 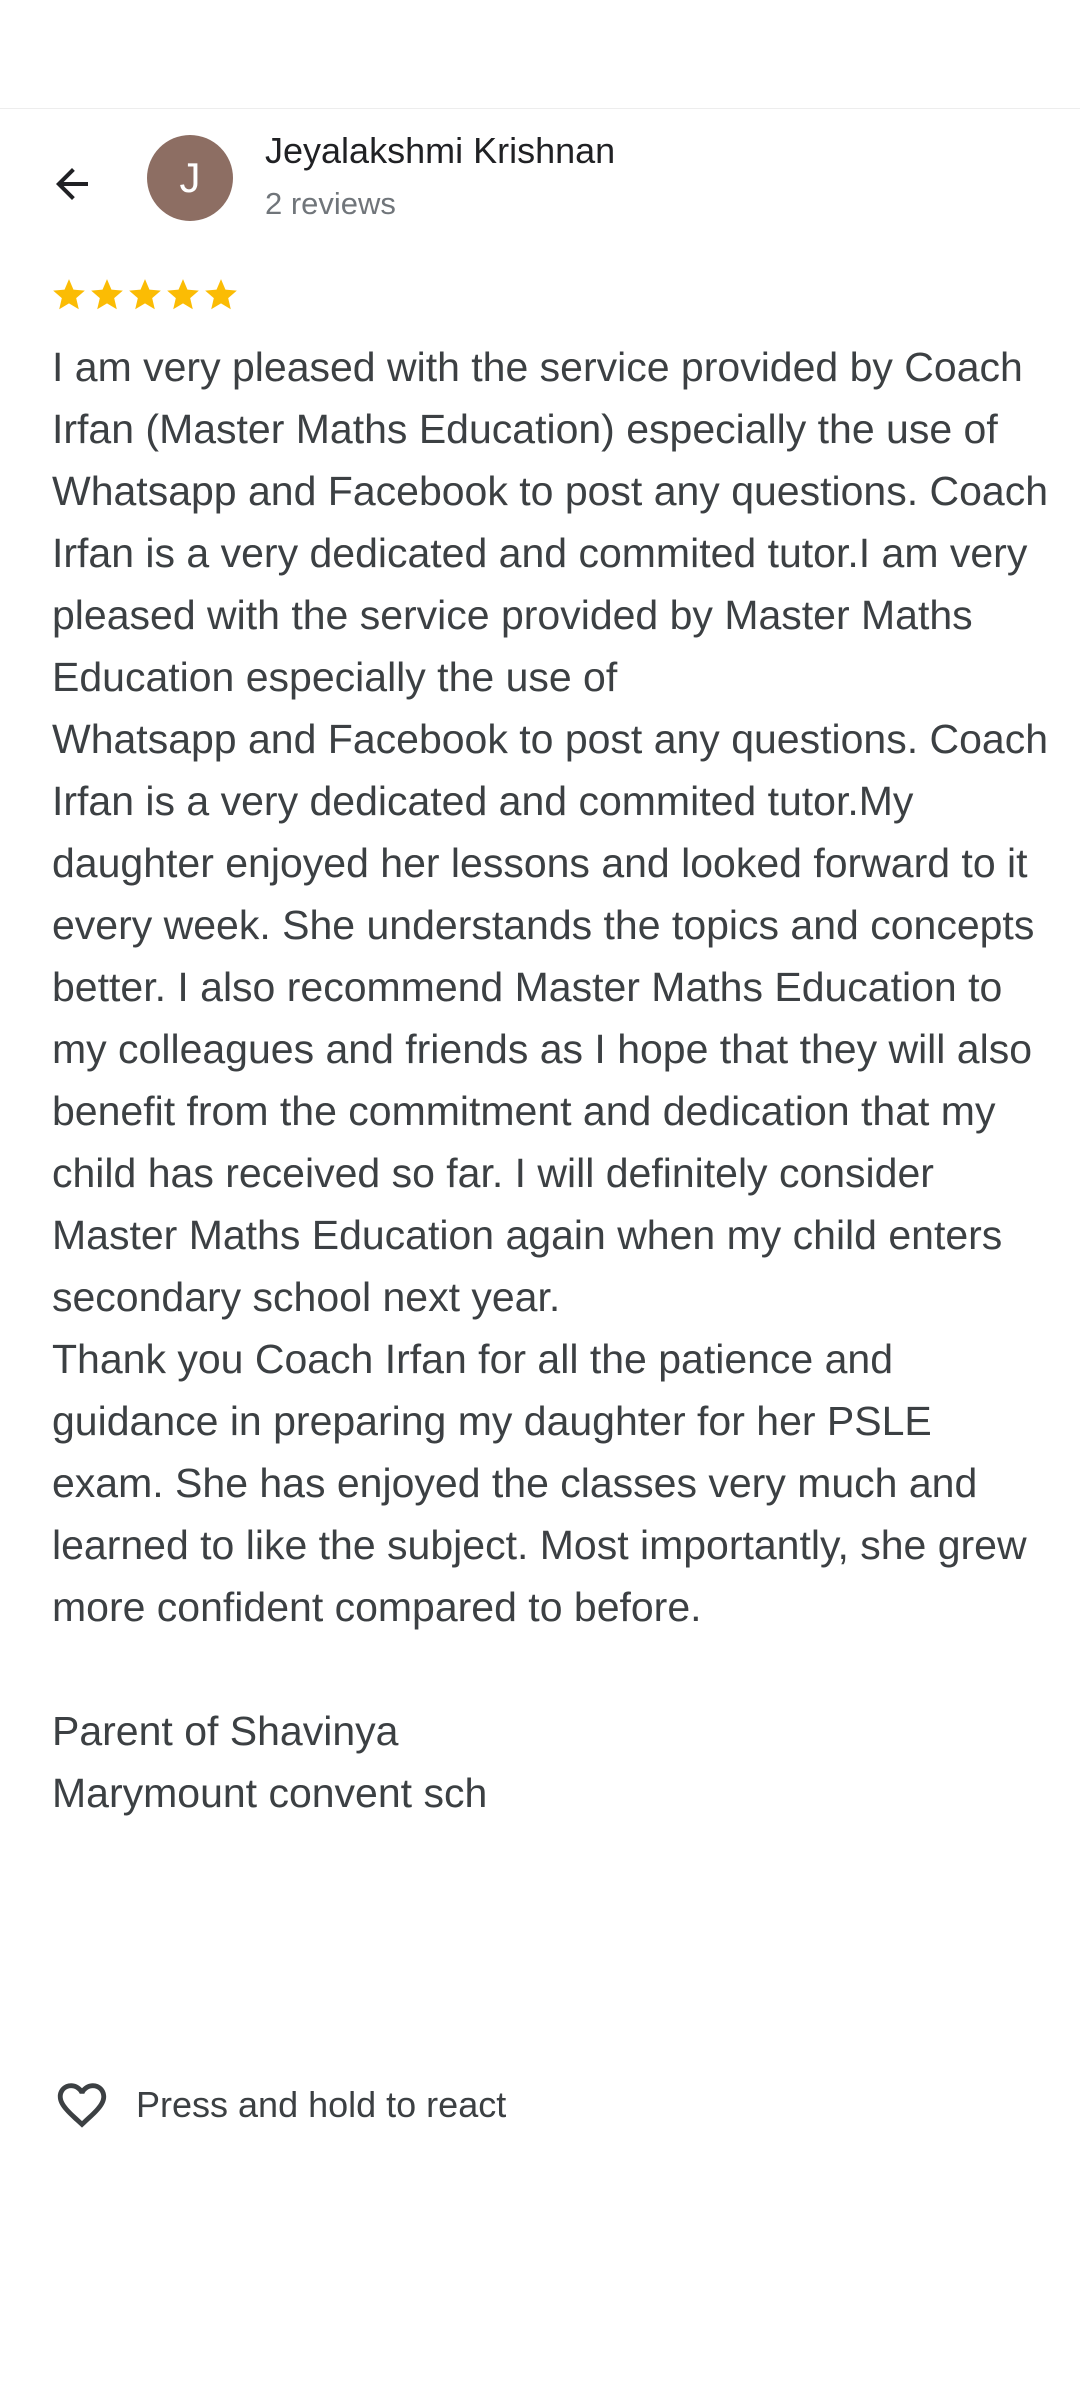 What do you see at coordinates (321, 2104) in the screenshot?
I see `react-label: Press and hold to react` at bounding box center [321, 2104].